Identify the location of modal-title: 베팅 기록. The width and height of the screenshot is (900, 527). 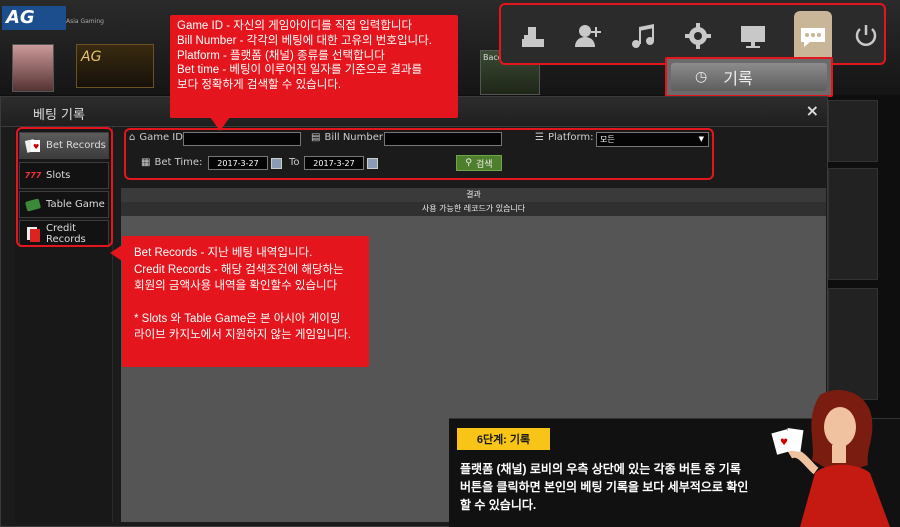
(59, 115).